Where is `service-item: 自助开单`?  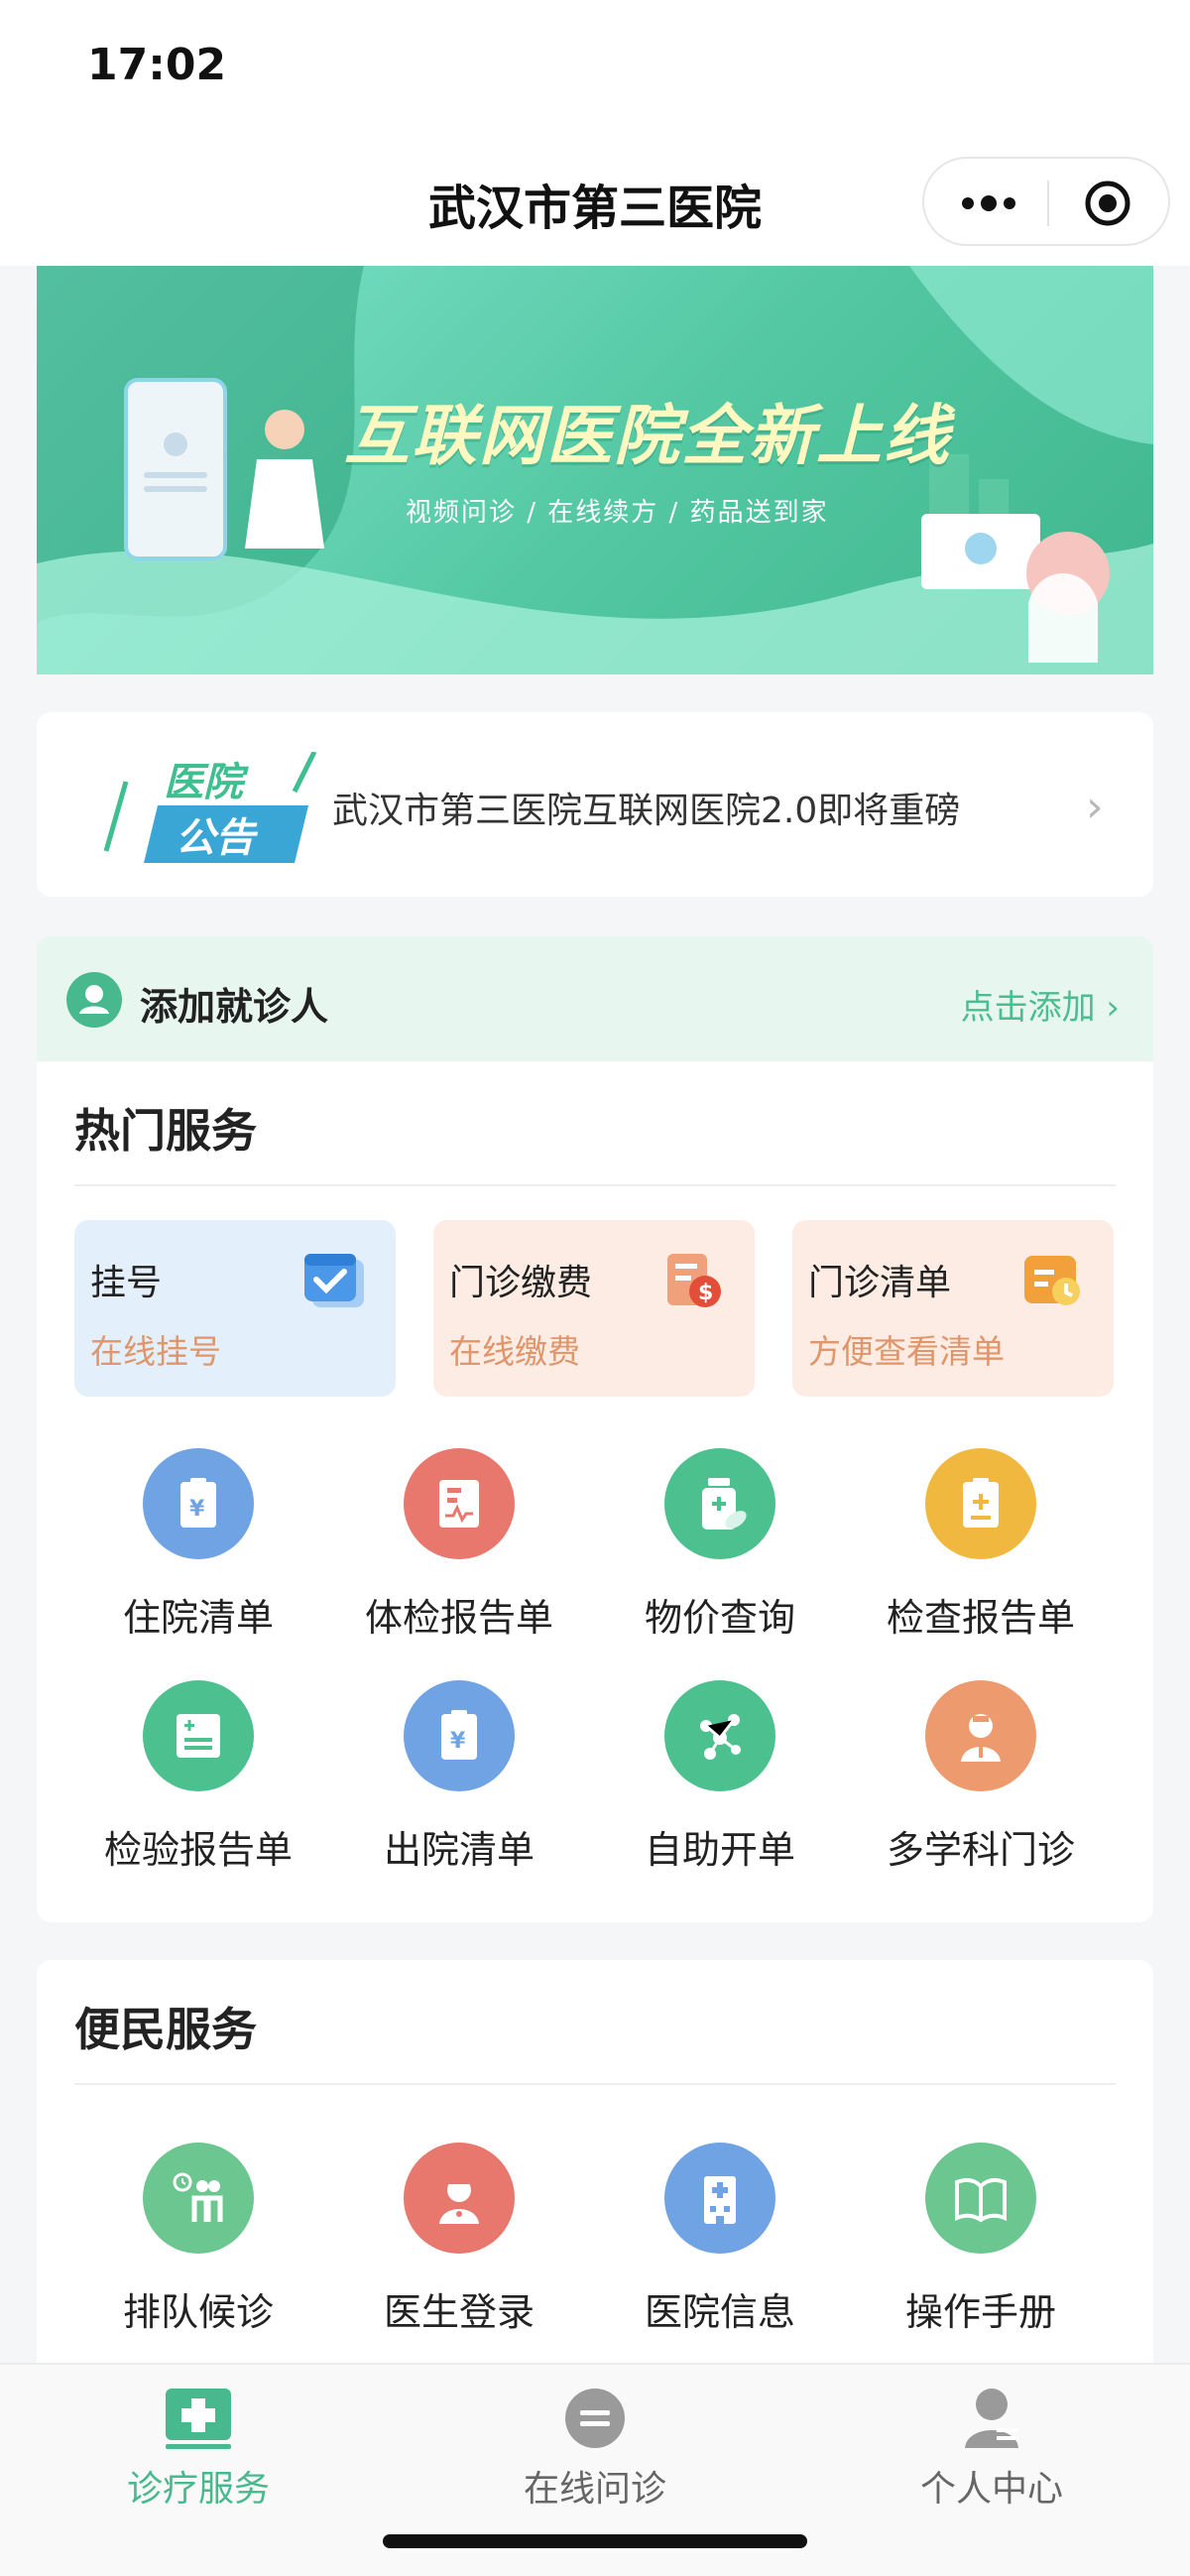 service-item: 自助开单 is located at coordinates (720, 1777).